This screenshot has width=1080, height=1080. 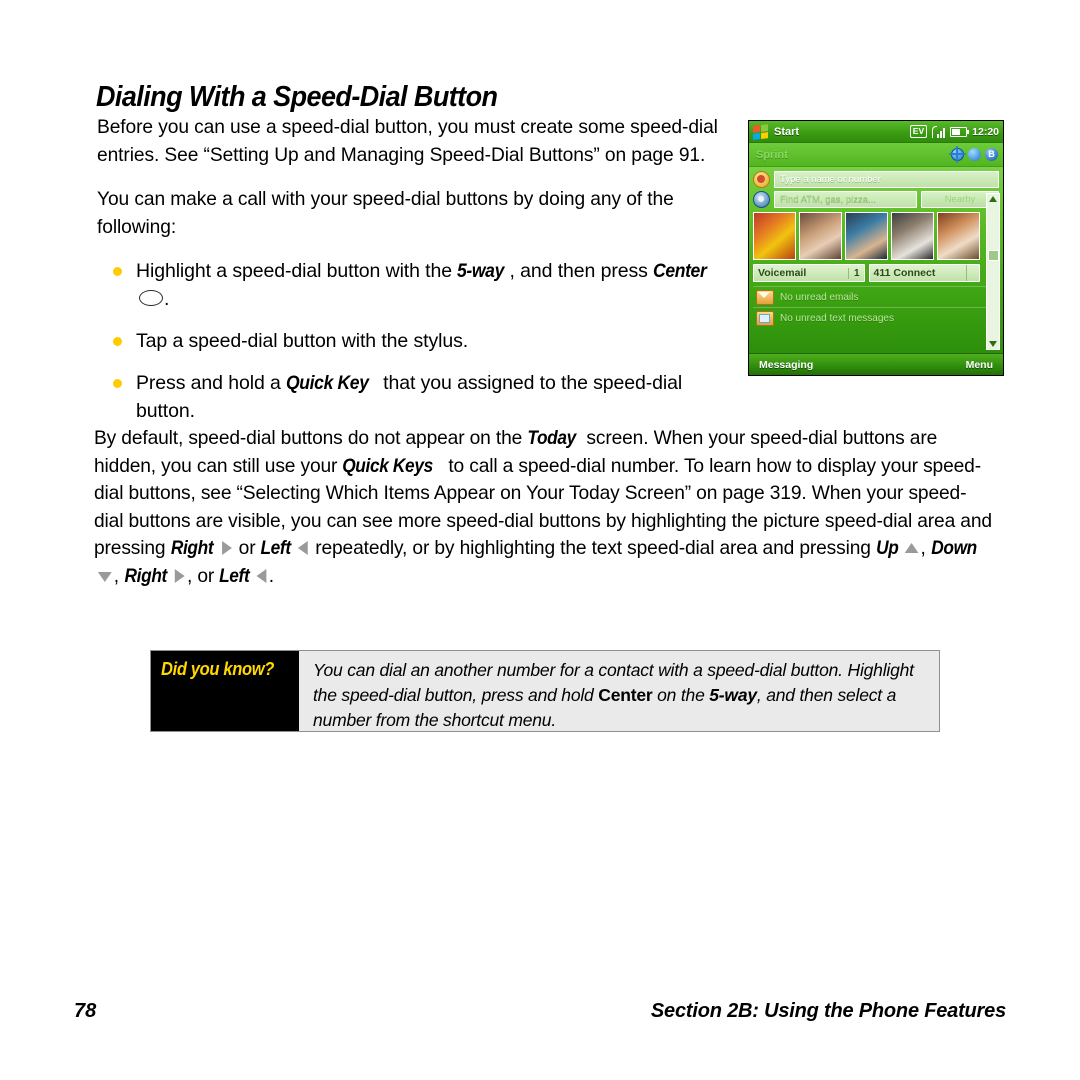 What do you see at coordinates (993, 271) in the screenshot?
I see `device-scrollbar` at bounding box center [993, 271].